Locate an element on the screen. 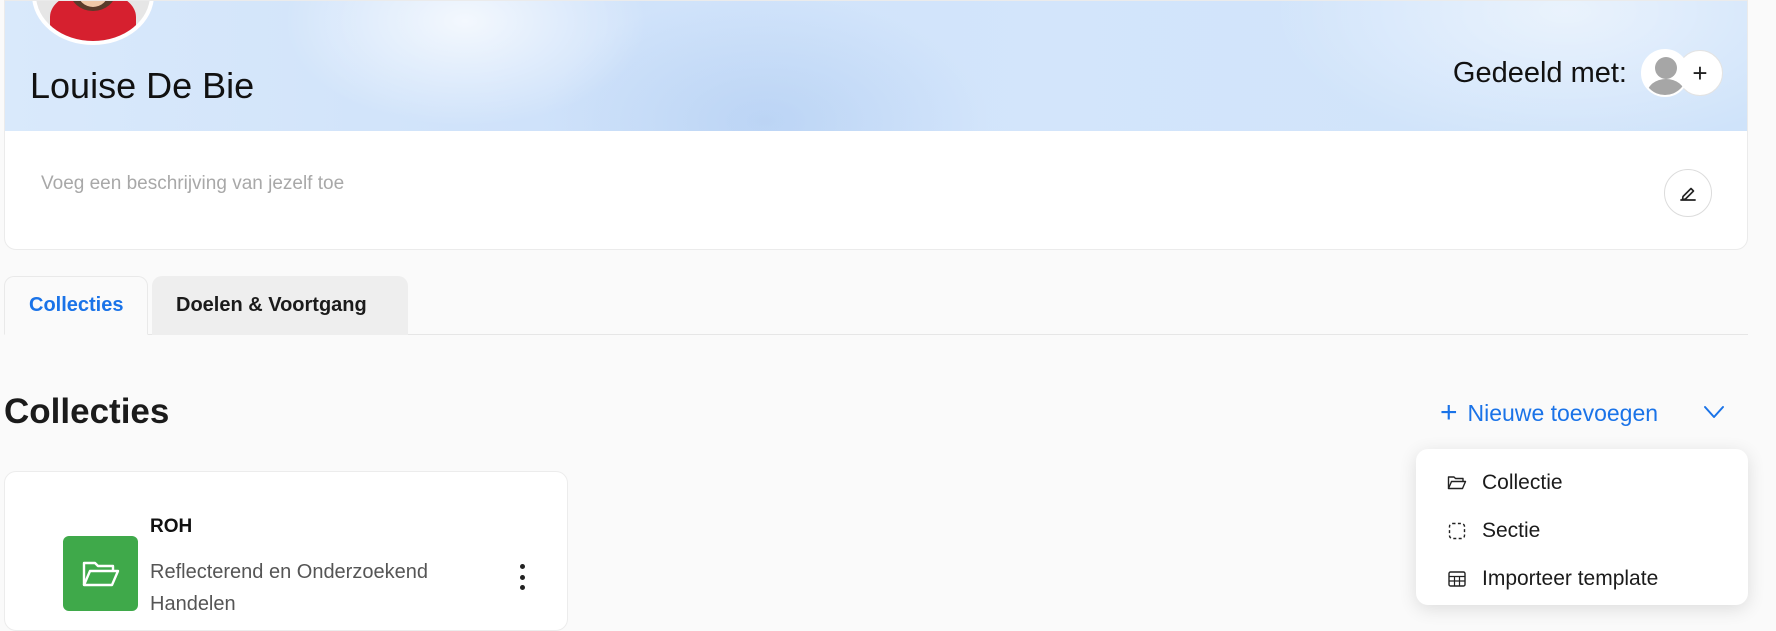 This screenshot has height=631, width=1776. shared-with-label: Gedeeld met: is located at coordinates (1539, 72).